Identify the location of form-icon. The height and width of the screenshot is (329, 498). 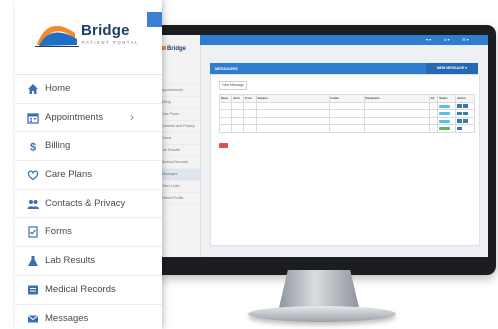
(33, 232).